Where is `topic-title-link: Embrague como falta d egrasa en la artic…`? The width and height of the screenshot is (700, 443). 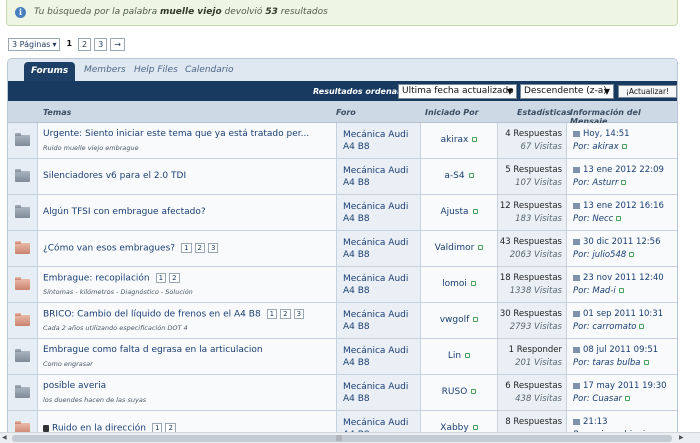 topic-title-link: Embrague como falta d egrasa en la artic… is located at coordinates (153, 350).